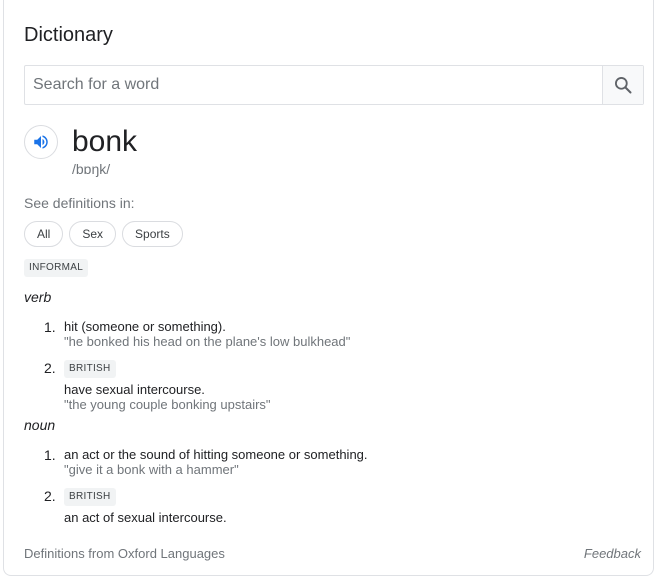 The width and height of the screenshot is (657, 577). I want to click on register-badge: INFORMAL, so click(56, 268).